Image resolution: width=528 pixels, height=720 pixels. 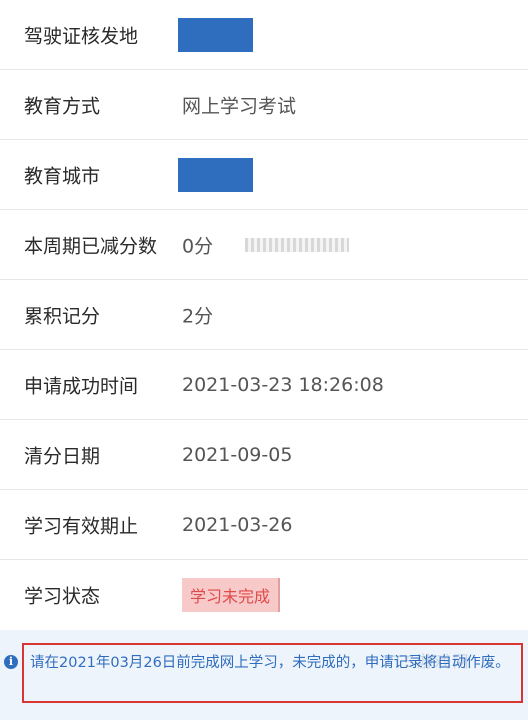 What do you see at coordinates (62, 456) in the screenshot?
I see `row-label: 清分日期` at bounding box center [62, 456].